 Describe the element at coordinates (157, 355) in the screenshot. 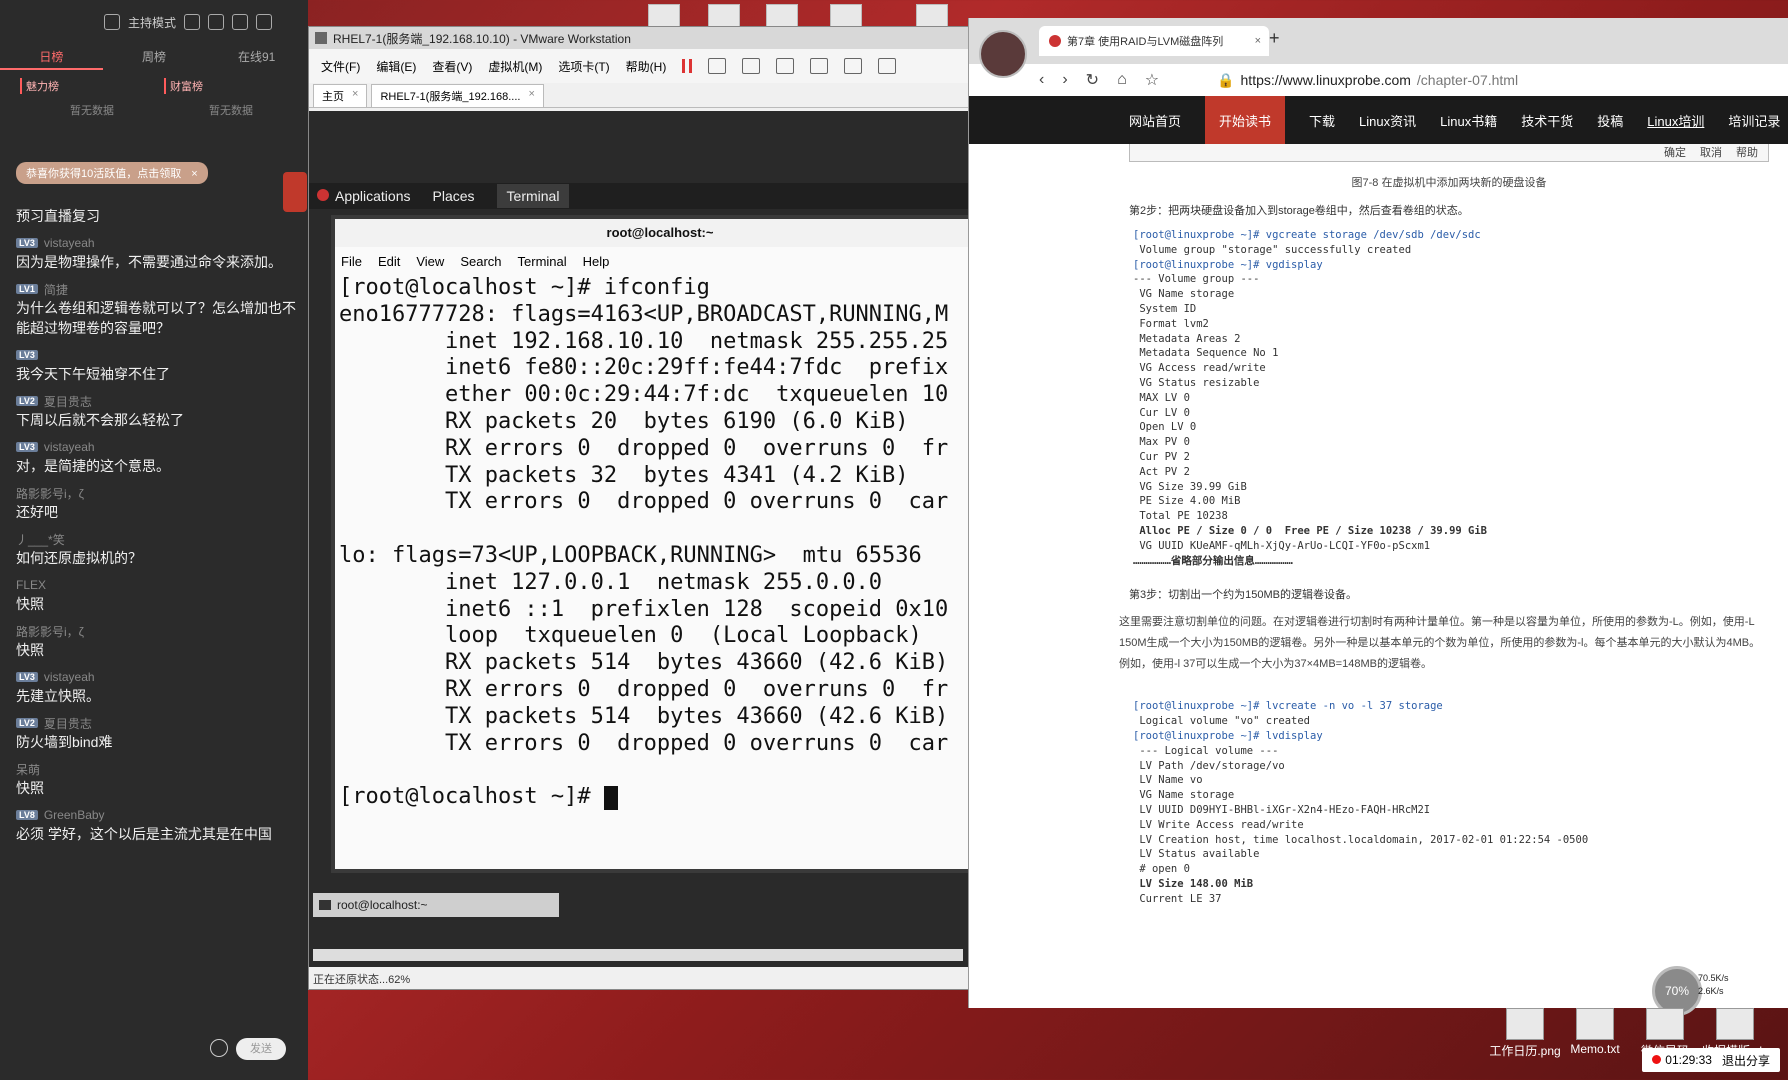

I see `message-author: LV3` at that location.